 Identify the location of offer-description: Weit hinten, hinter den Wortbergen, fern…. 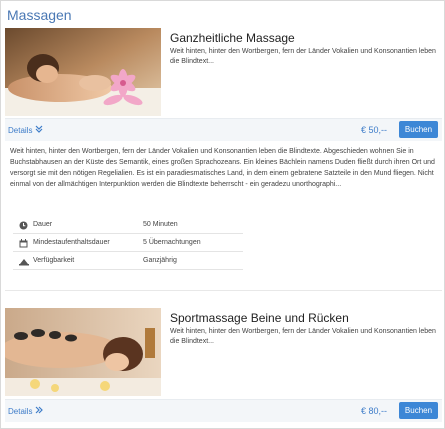
(222, 168).